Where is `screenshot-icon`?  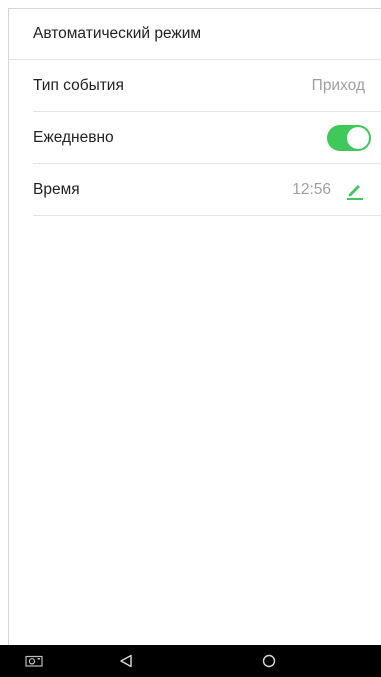 screenshot-icon is located at coordinates (34, 661).